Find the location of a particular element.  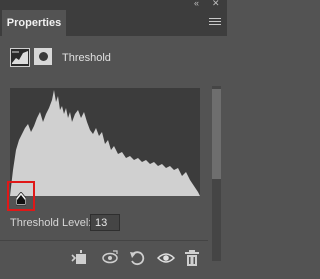

threshold-level-input is located at coordinates (105, 222).